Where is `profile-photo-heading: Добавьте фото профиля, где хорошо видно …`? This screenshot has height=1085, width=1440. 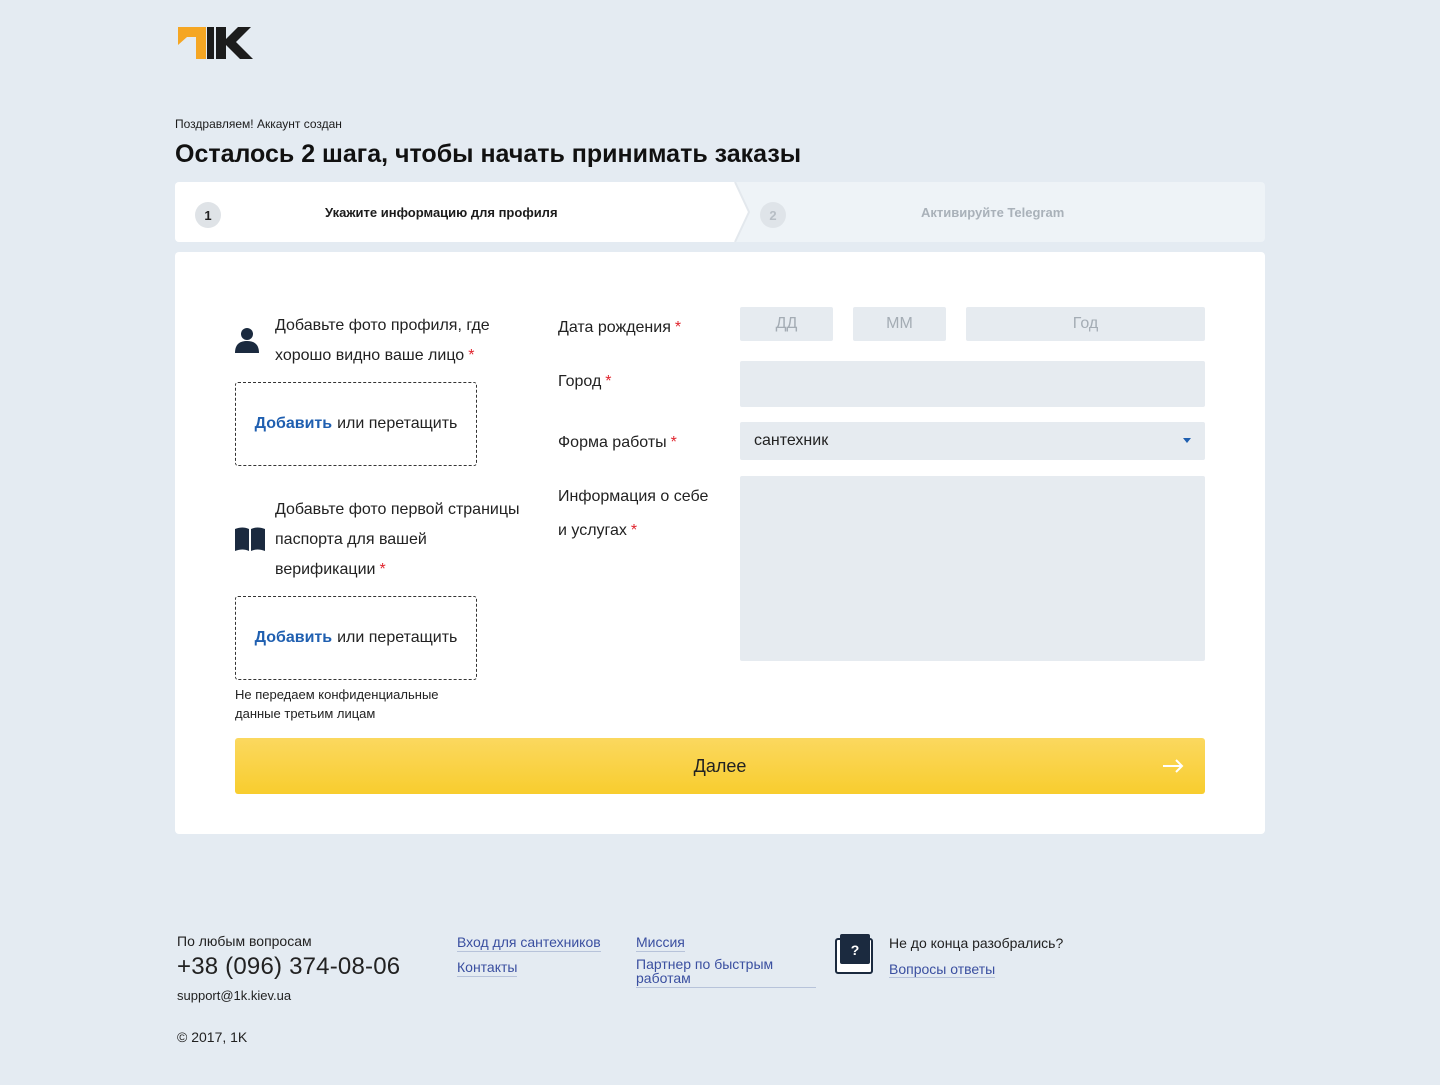
profile-photo-heading: Добавьте фото профиля, где хорошо видно … is located at coordinates (382, 341).